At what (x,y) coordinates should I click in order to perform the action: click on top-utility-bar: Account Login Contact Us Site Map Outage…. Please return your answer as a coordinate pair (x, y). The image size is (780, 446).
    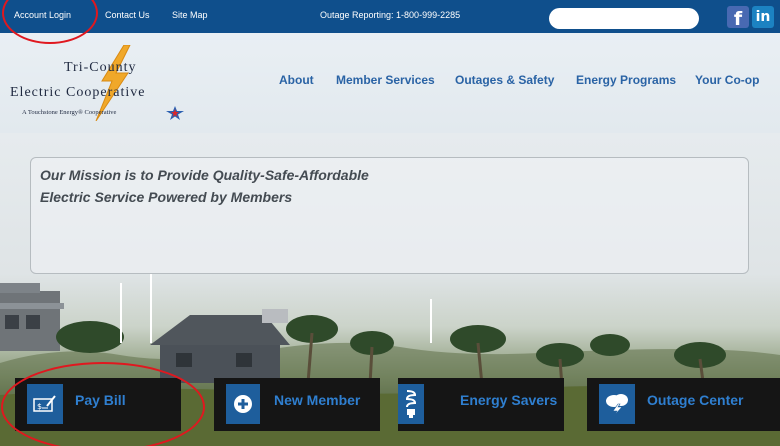
    Looking at the image, I should click on (390, 16).